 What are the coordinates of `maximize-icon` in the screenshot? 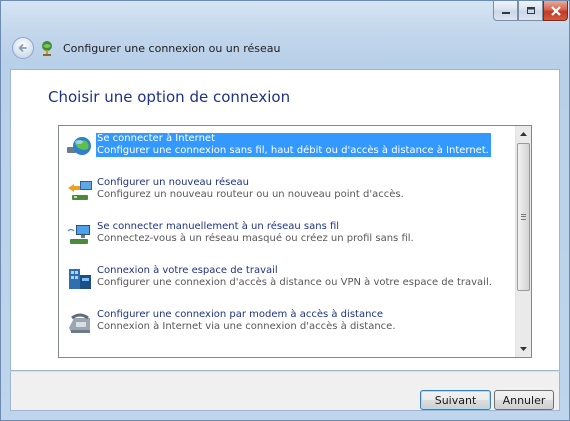 It's located at (530, 10).